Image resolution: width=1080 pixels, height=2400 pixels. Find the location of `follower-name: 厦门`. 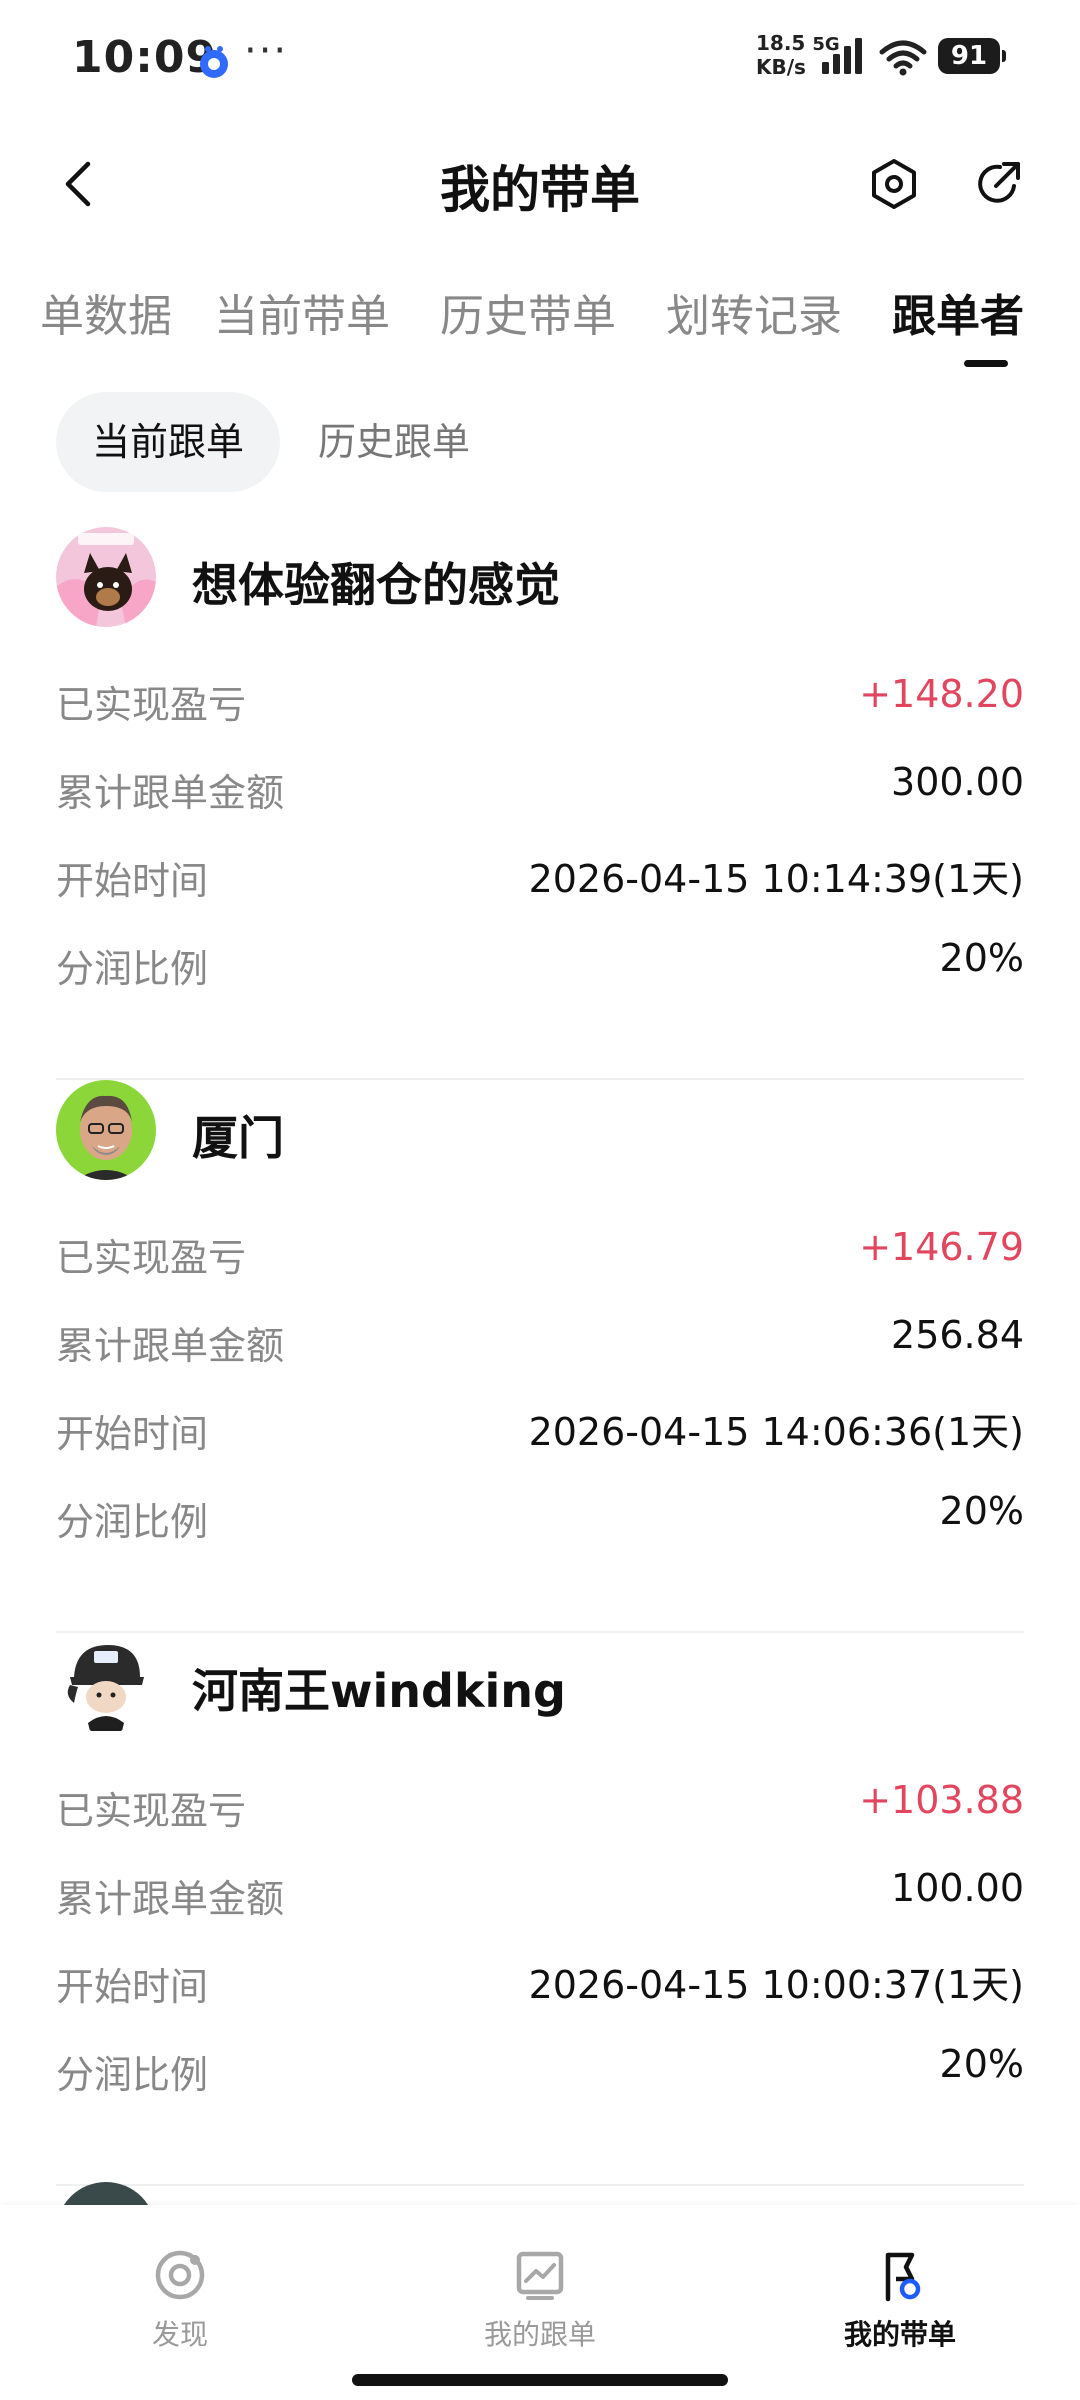

follower-name: 厦门 is located at coordinates (238, 1138).